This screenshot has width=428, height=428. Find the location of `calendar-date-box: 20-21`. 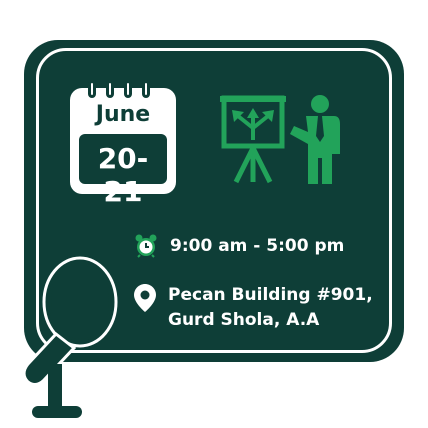

calendar-date-box: 20-21 is located at coordinates (123, 171).